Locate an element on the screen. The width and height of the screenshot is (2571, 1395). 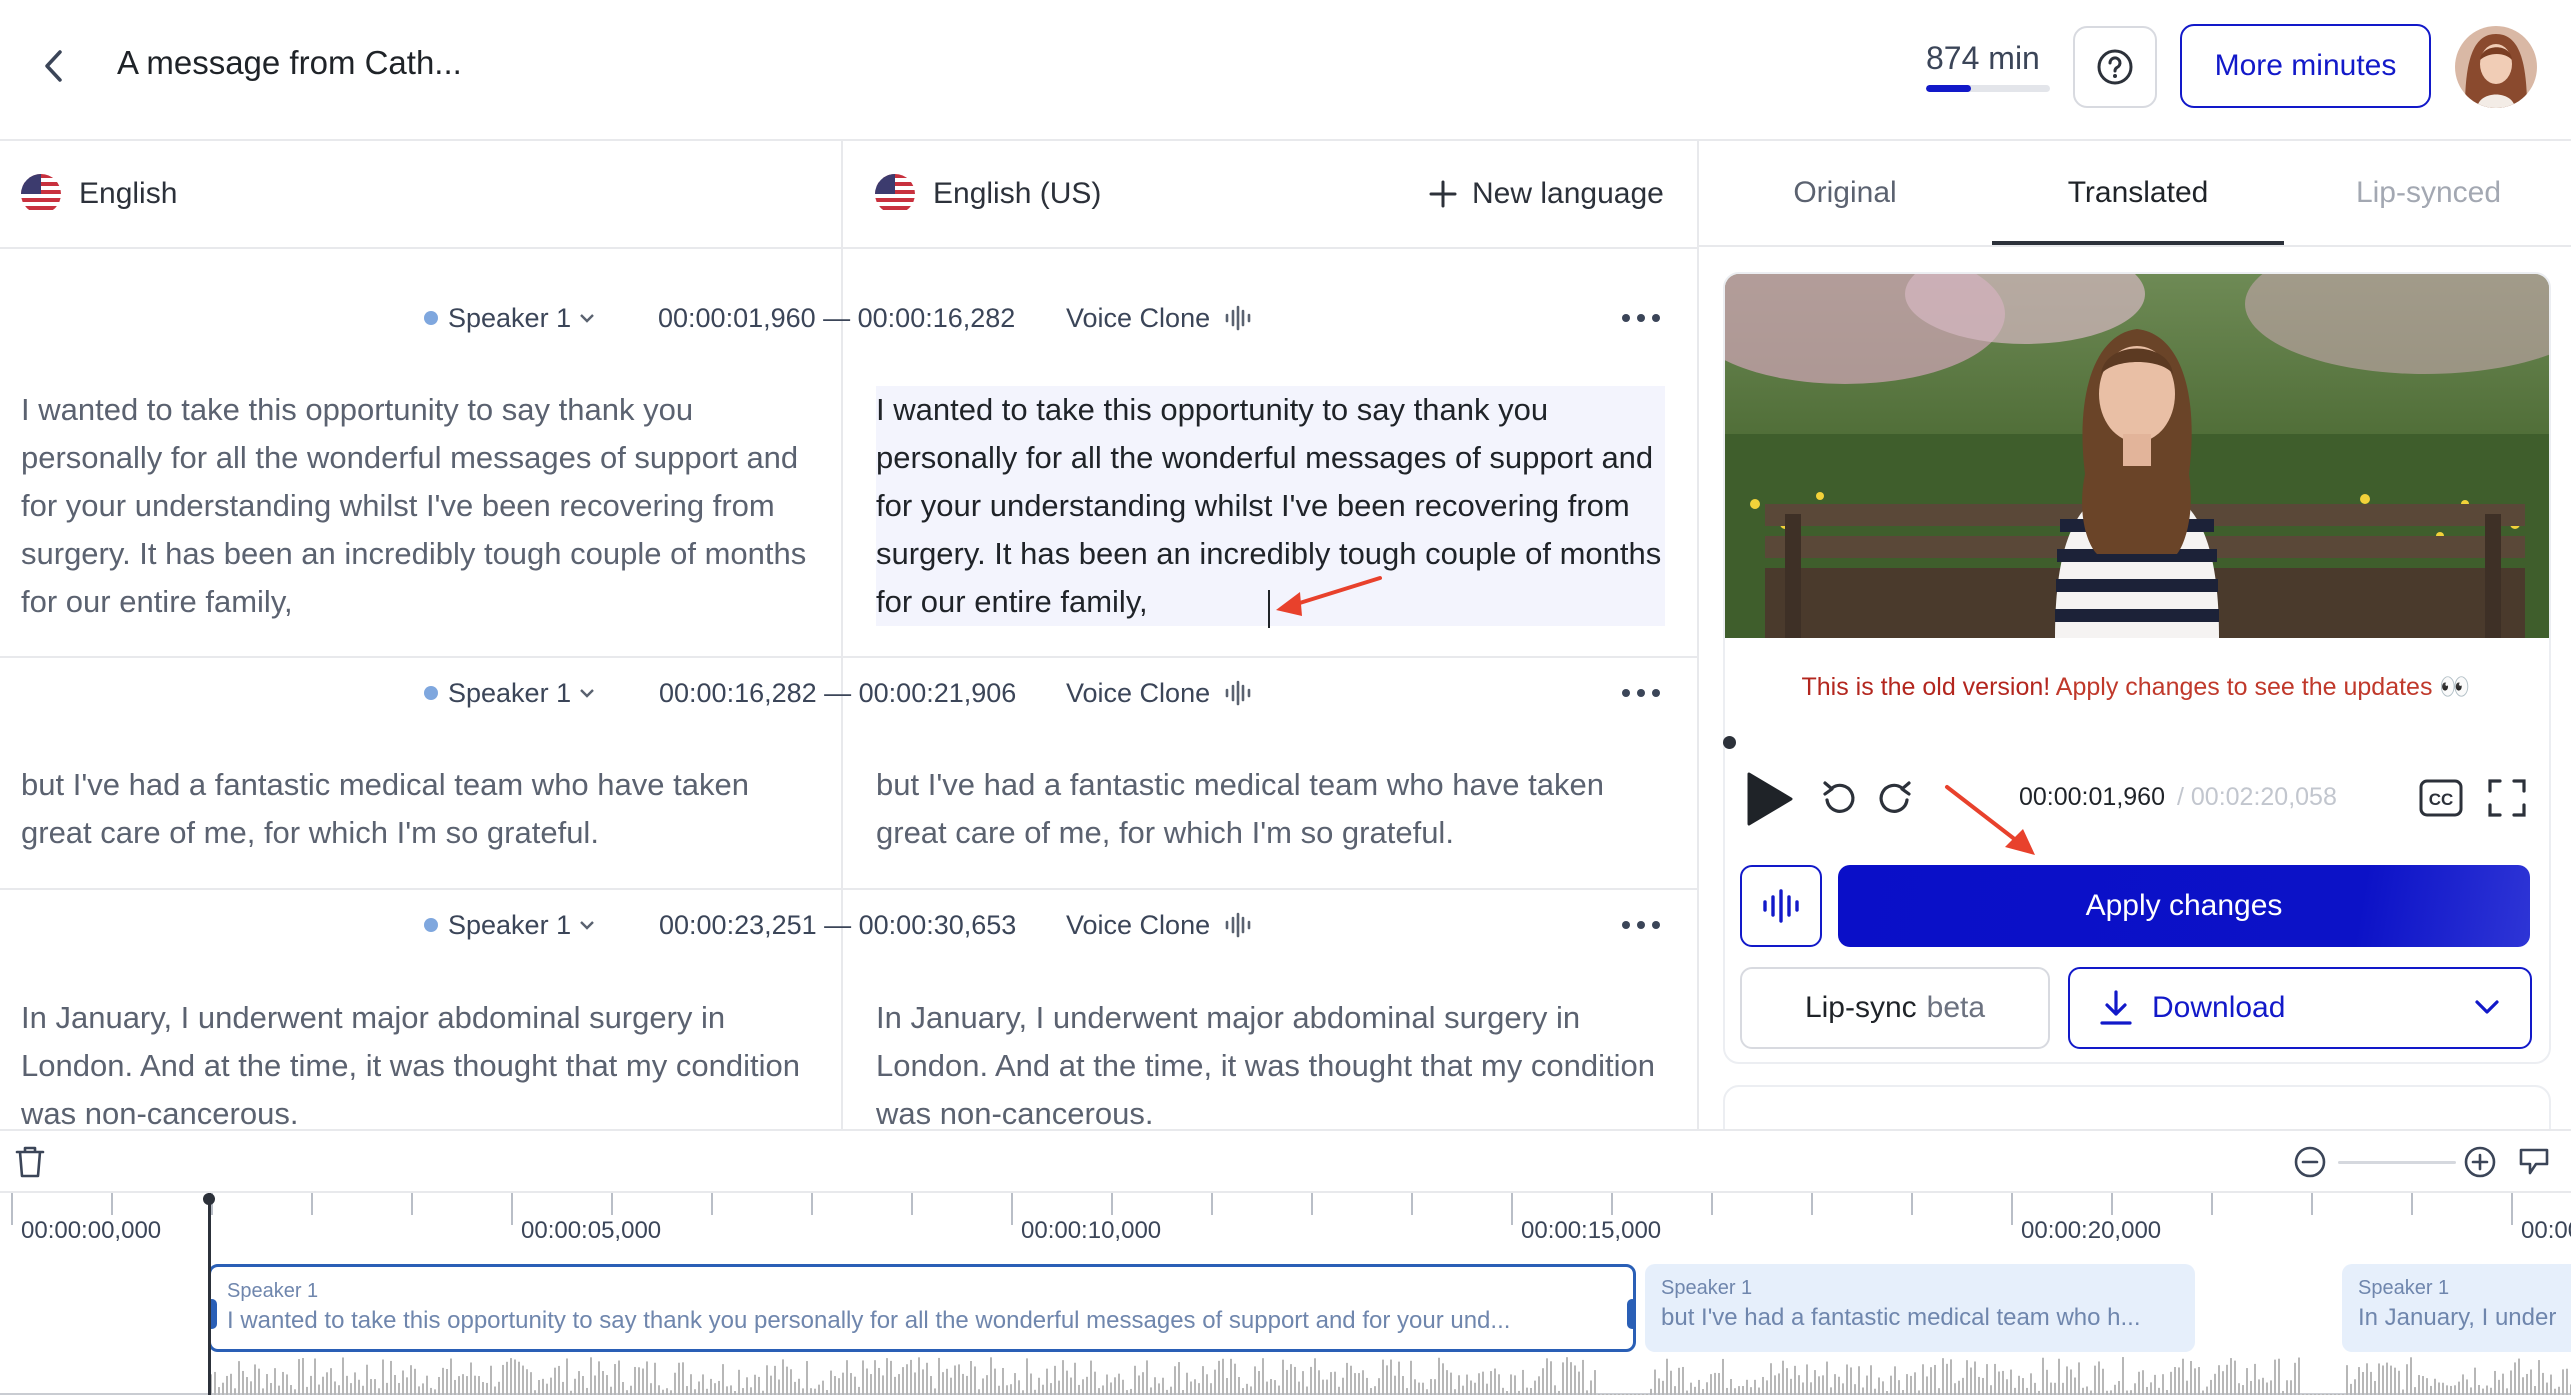
waveform-icon is located at coordinates (1238, 925).